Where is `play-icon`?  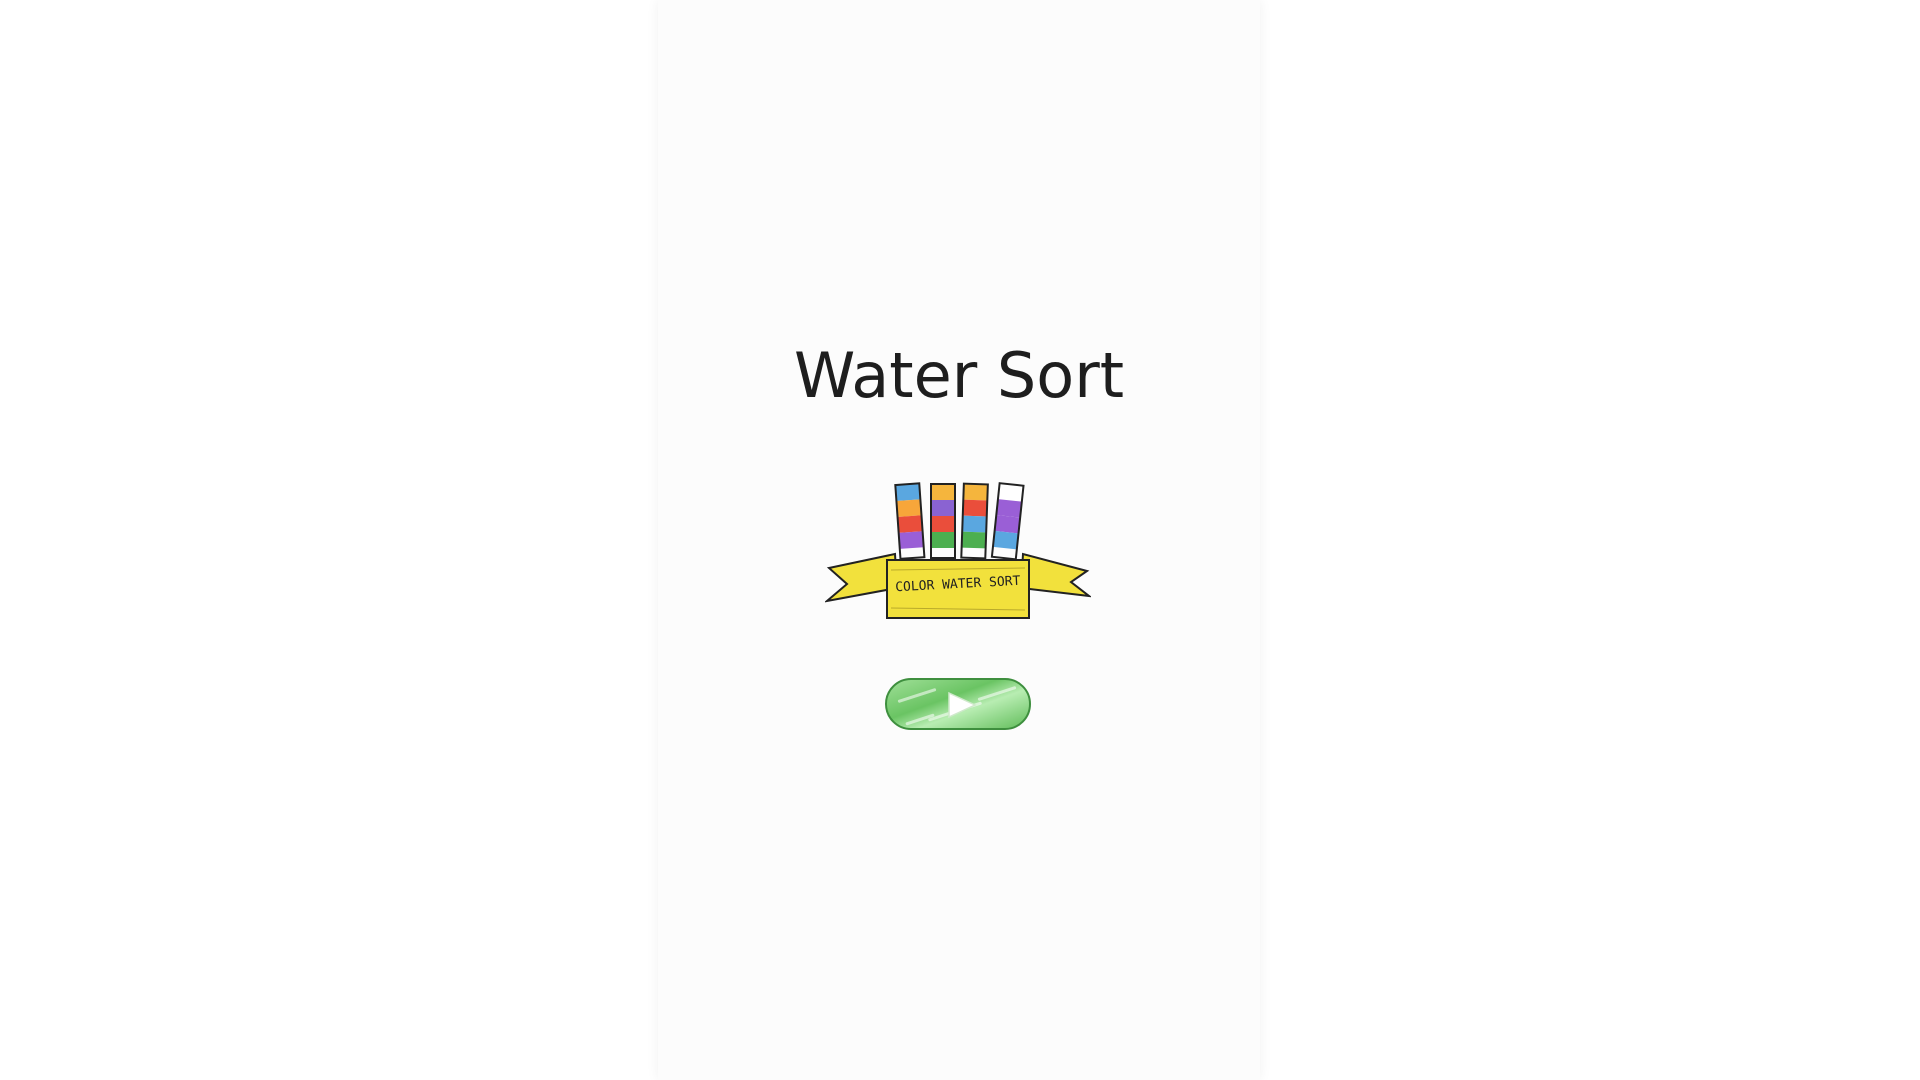 play-icon is located at coordinates (962, 705).